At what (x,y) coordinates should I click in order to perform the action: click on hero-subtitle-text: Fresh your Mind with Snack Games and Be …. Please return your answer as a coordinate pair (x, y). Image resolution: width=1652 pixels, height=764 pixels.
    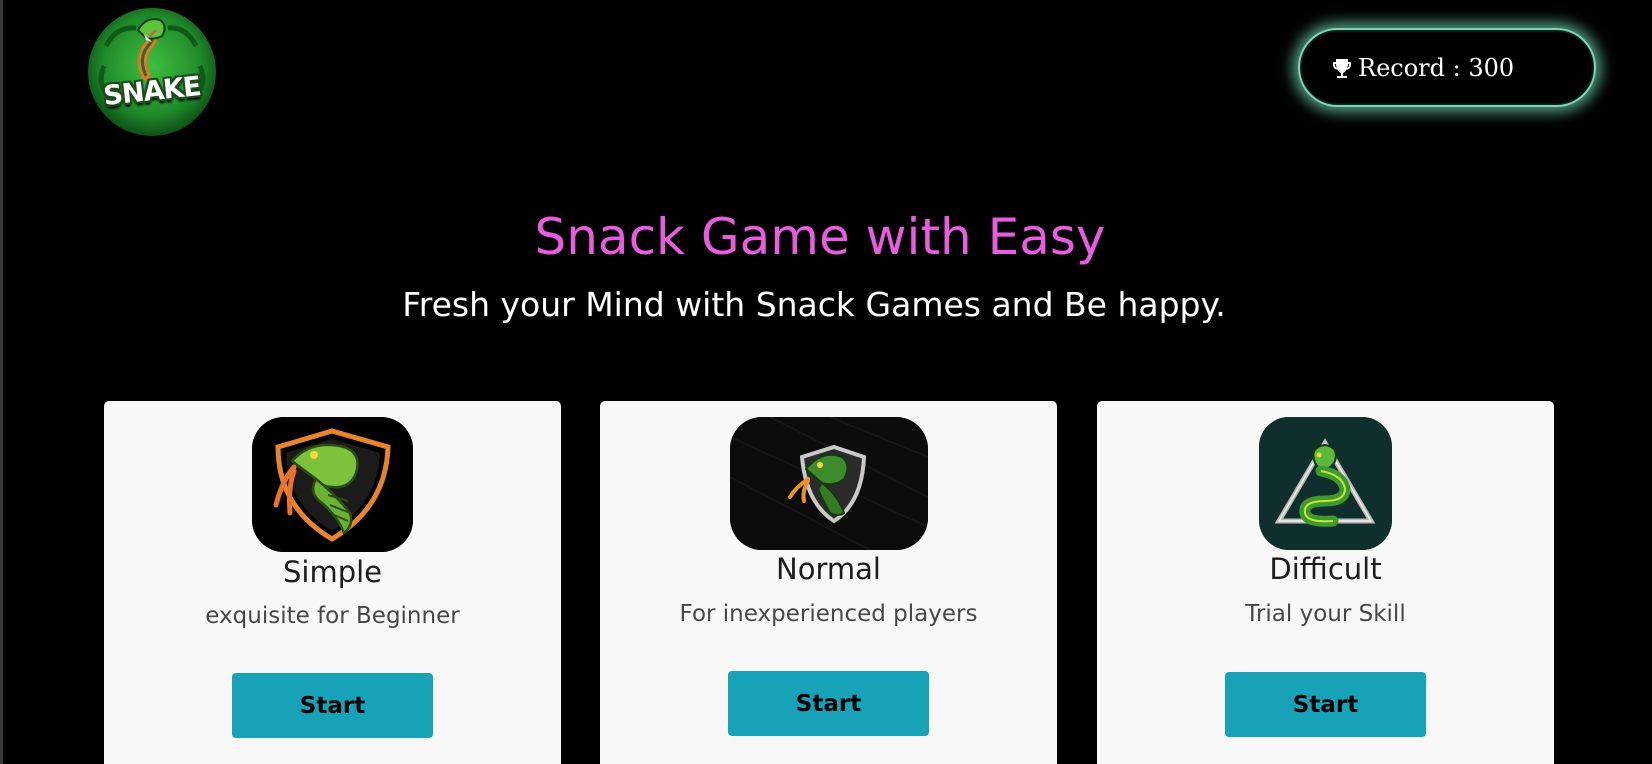
    Looking at the image, I should click on (814, 304).